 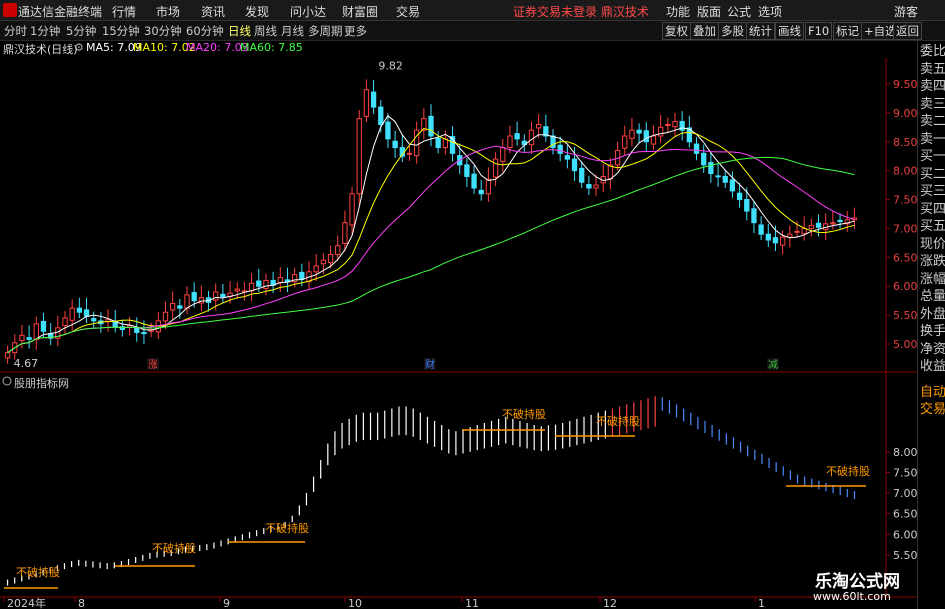 I want to click on collapse-icon, so click(x=7, y=381).